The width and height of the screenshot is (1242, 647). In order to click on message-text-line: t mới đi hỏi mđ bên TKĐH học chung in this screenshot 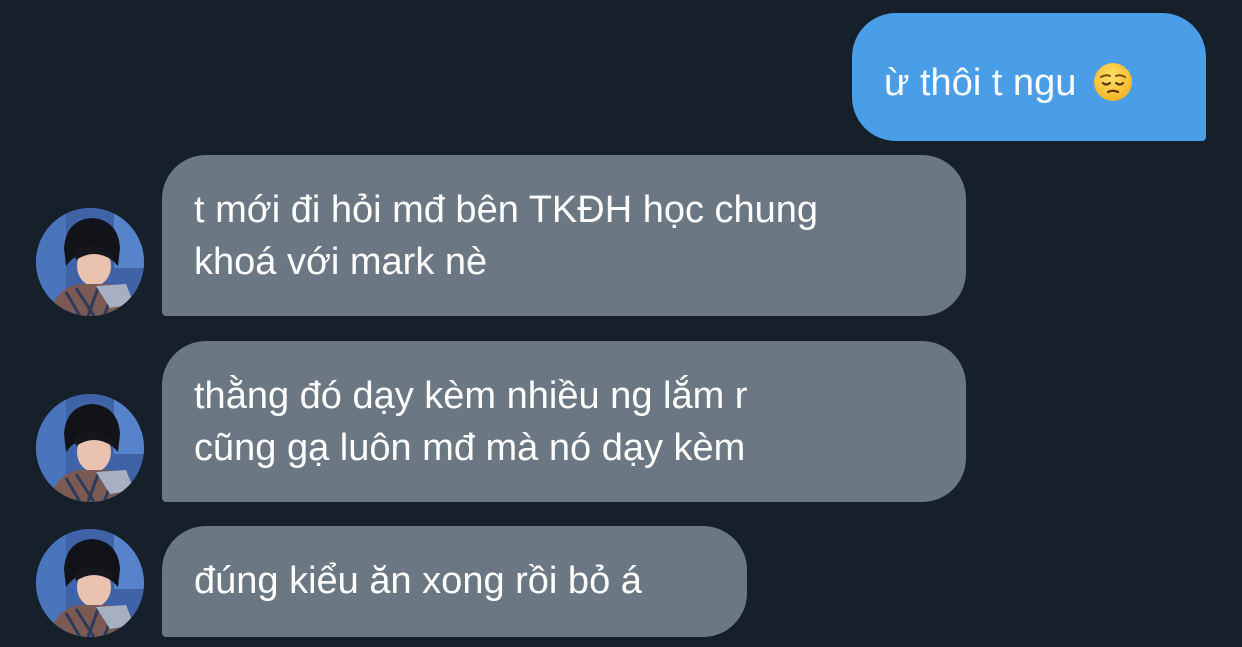, I will do `click(506, 210)`.